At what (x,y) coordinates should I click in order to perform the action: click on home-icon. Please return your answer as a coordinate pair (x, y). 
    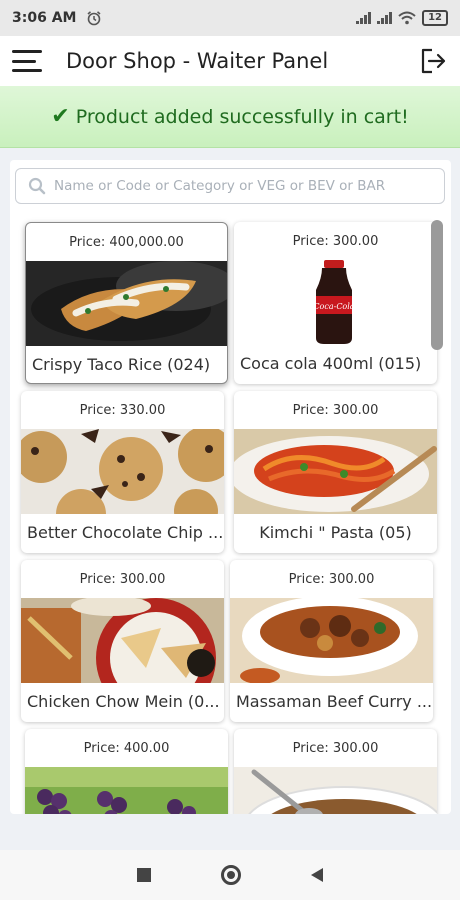
    Looking at the image, I should click on (231, 875).